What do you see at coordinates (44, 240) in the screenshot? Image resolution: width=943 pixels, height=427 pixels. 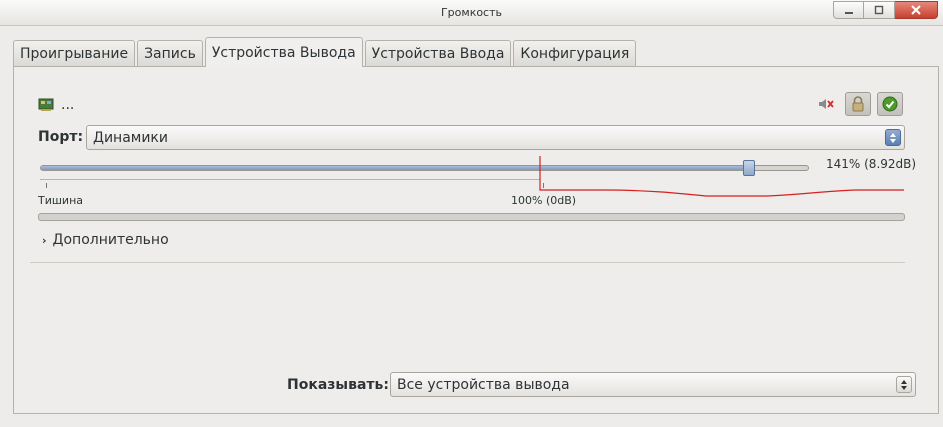 I see `chevron-right-icon: ›` at bounding box center [44, 240].